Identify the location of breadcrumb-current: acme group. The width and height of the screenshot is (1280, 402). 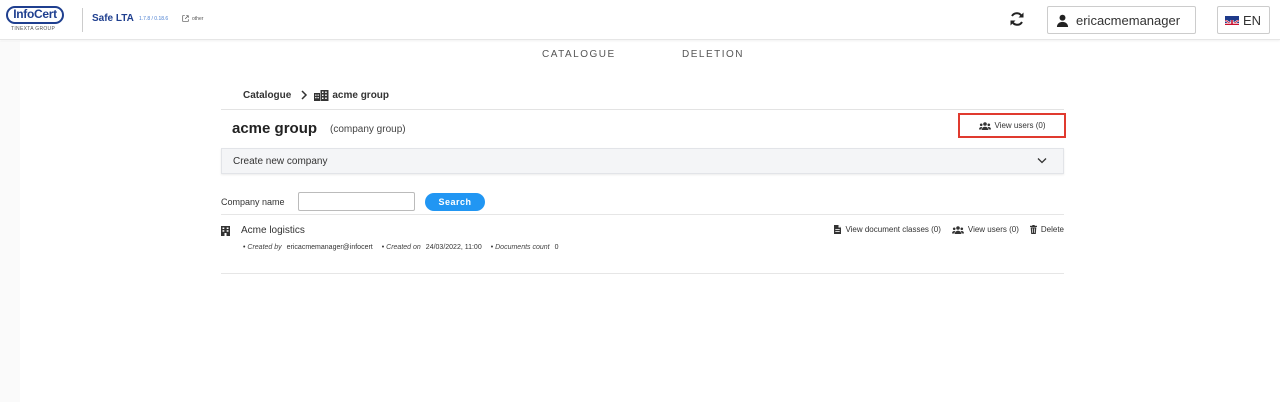
(361, 95).